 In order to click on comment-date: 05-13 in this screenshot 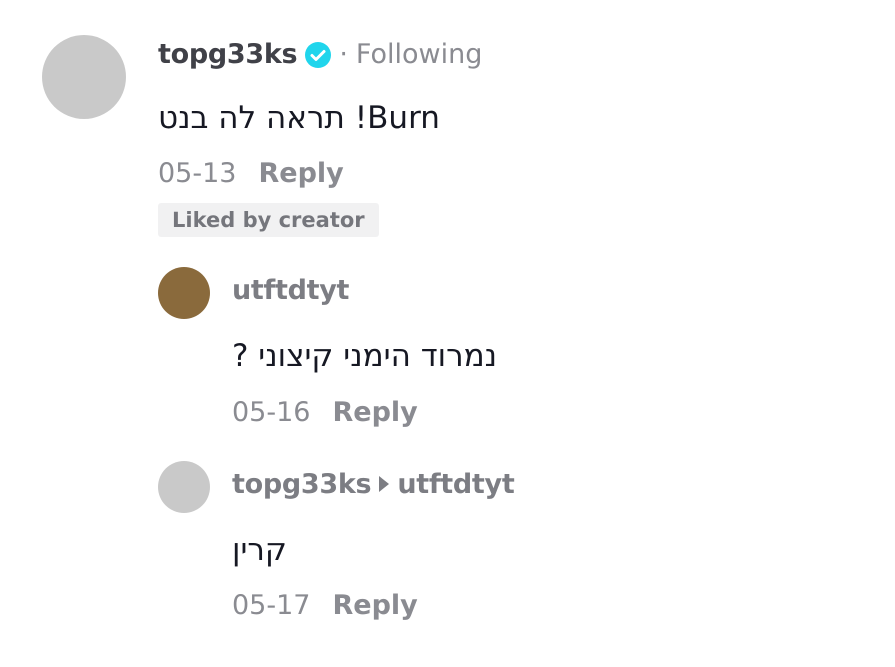, I will do `click(197, 174)`.